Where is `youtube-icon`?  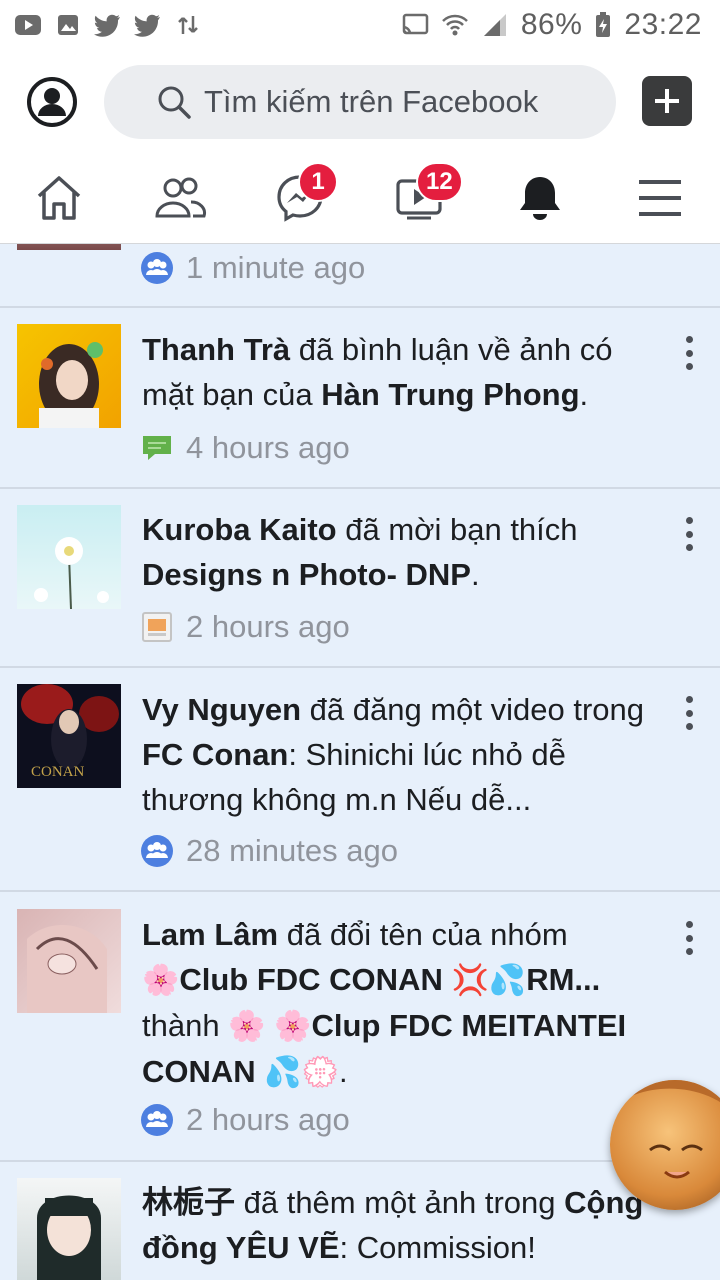 youtube-icon is located at coordinates (28, 25).